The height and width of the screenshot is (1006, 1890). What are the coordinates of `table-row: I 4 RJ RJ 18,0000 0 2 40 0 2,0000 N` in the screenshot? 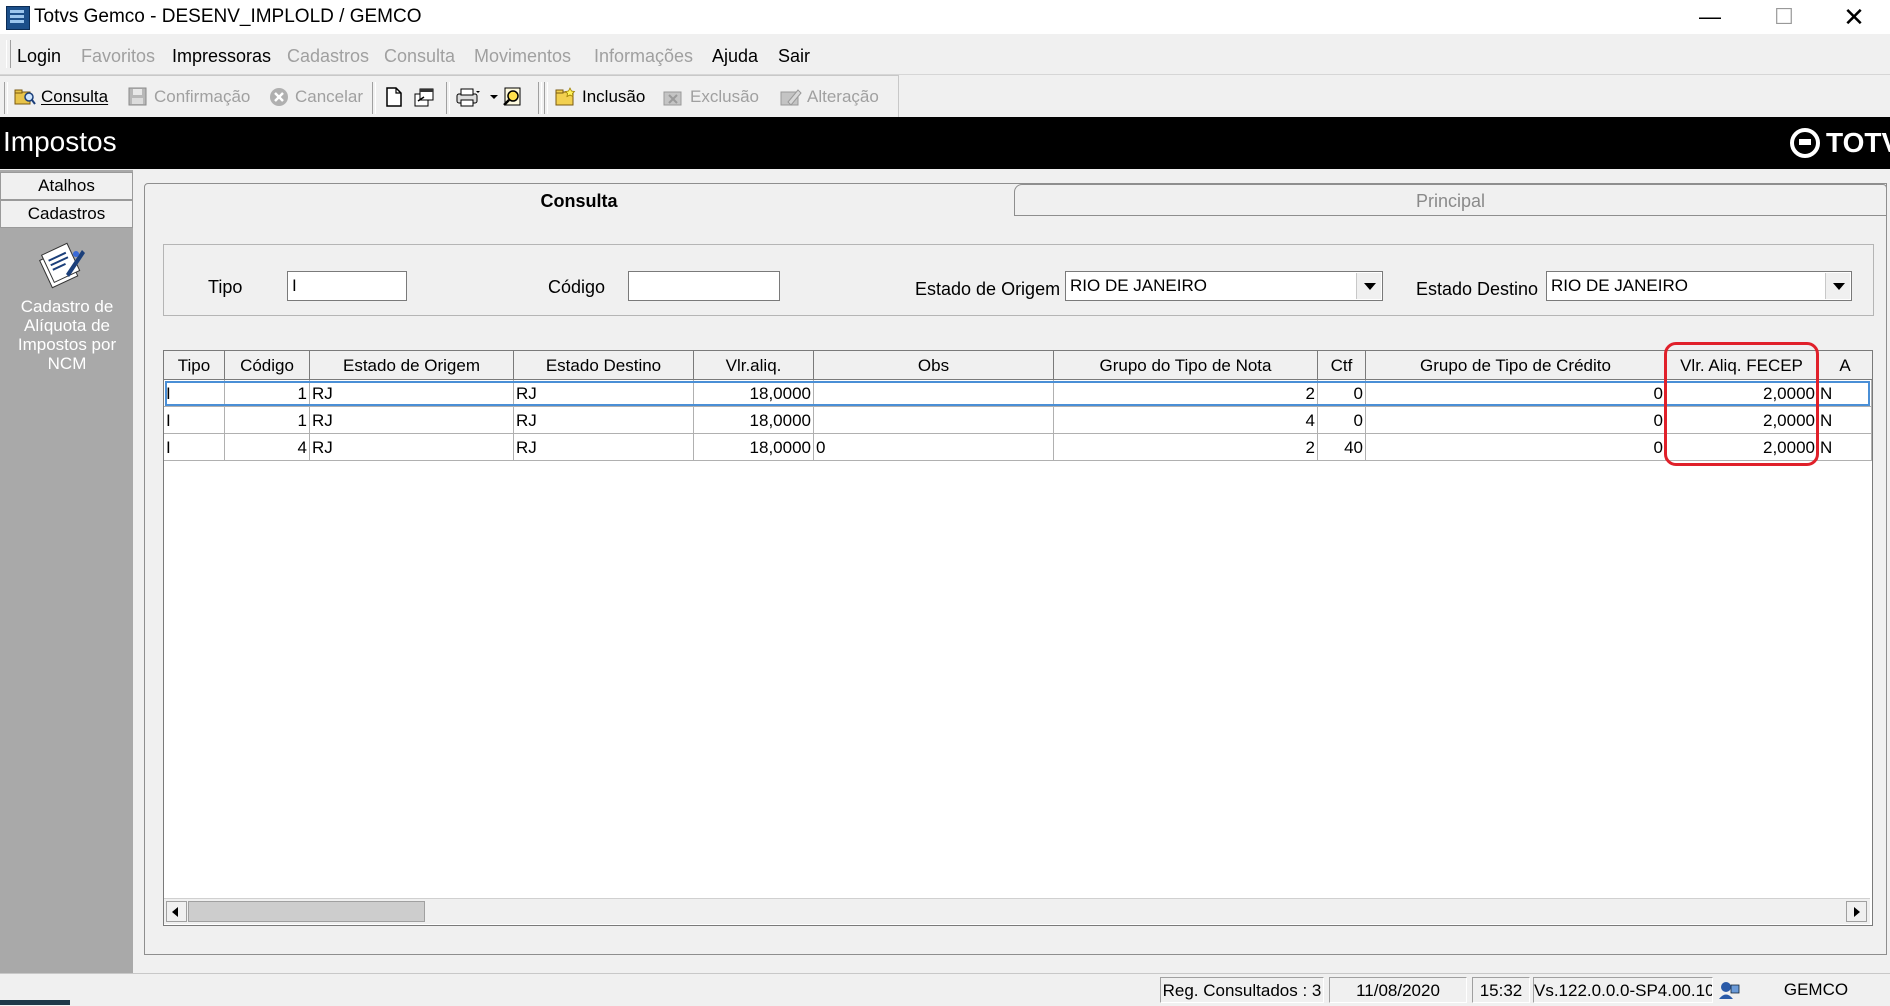 It's located at (1018, 447).